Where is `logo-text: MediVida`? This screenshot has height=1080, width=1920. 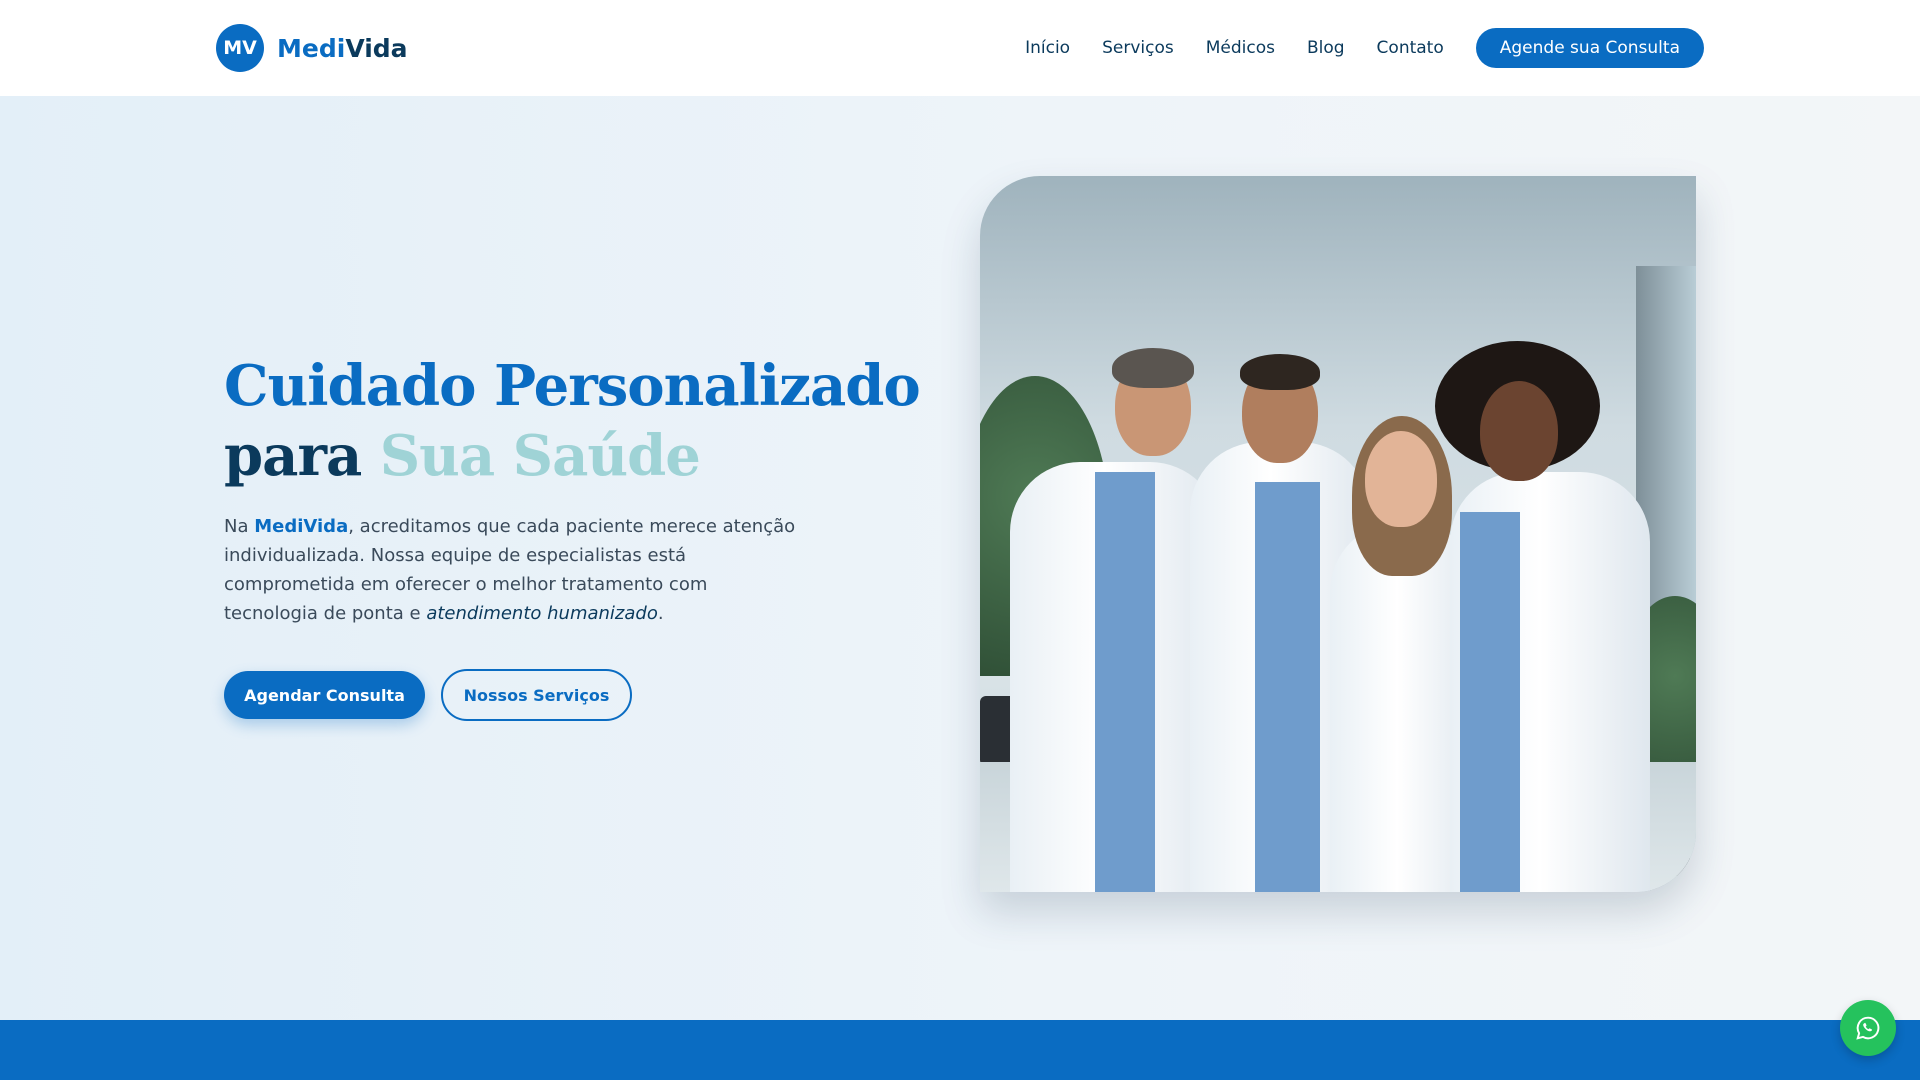 logo-text: MediVida is located at coordinates (342, 48).